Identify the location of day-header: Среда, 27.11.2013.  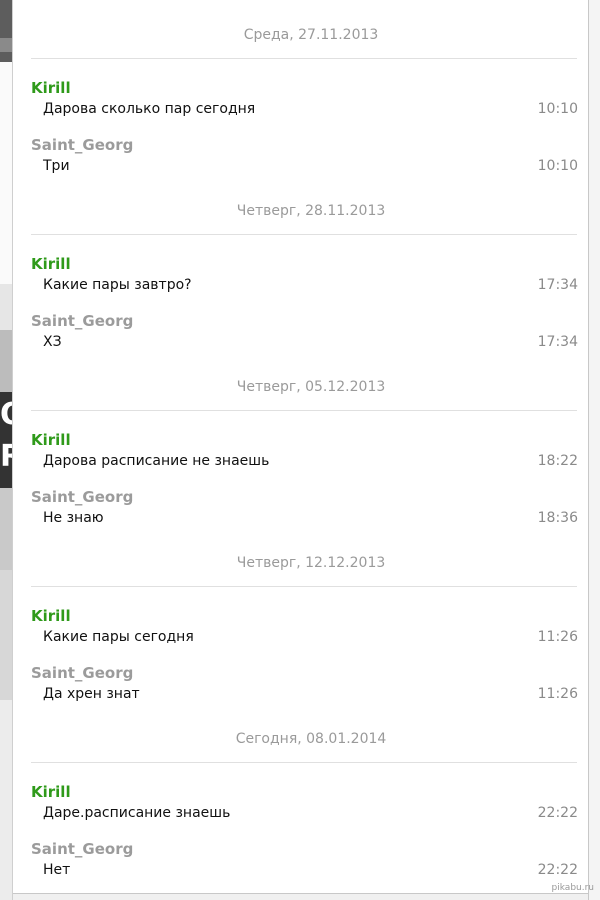
(311, 35).